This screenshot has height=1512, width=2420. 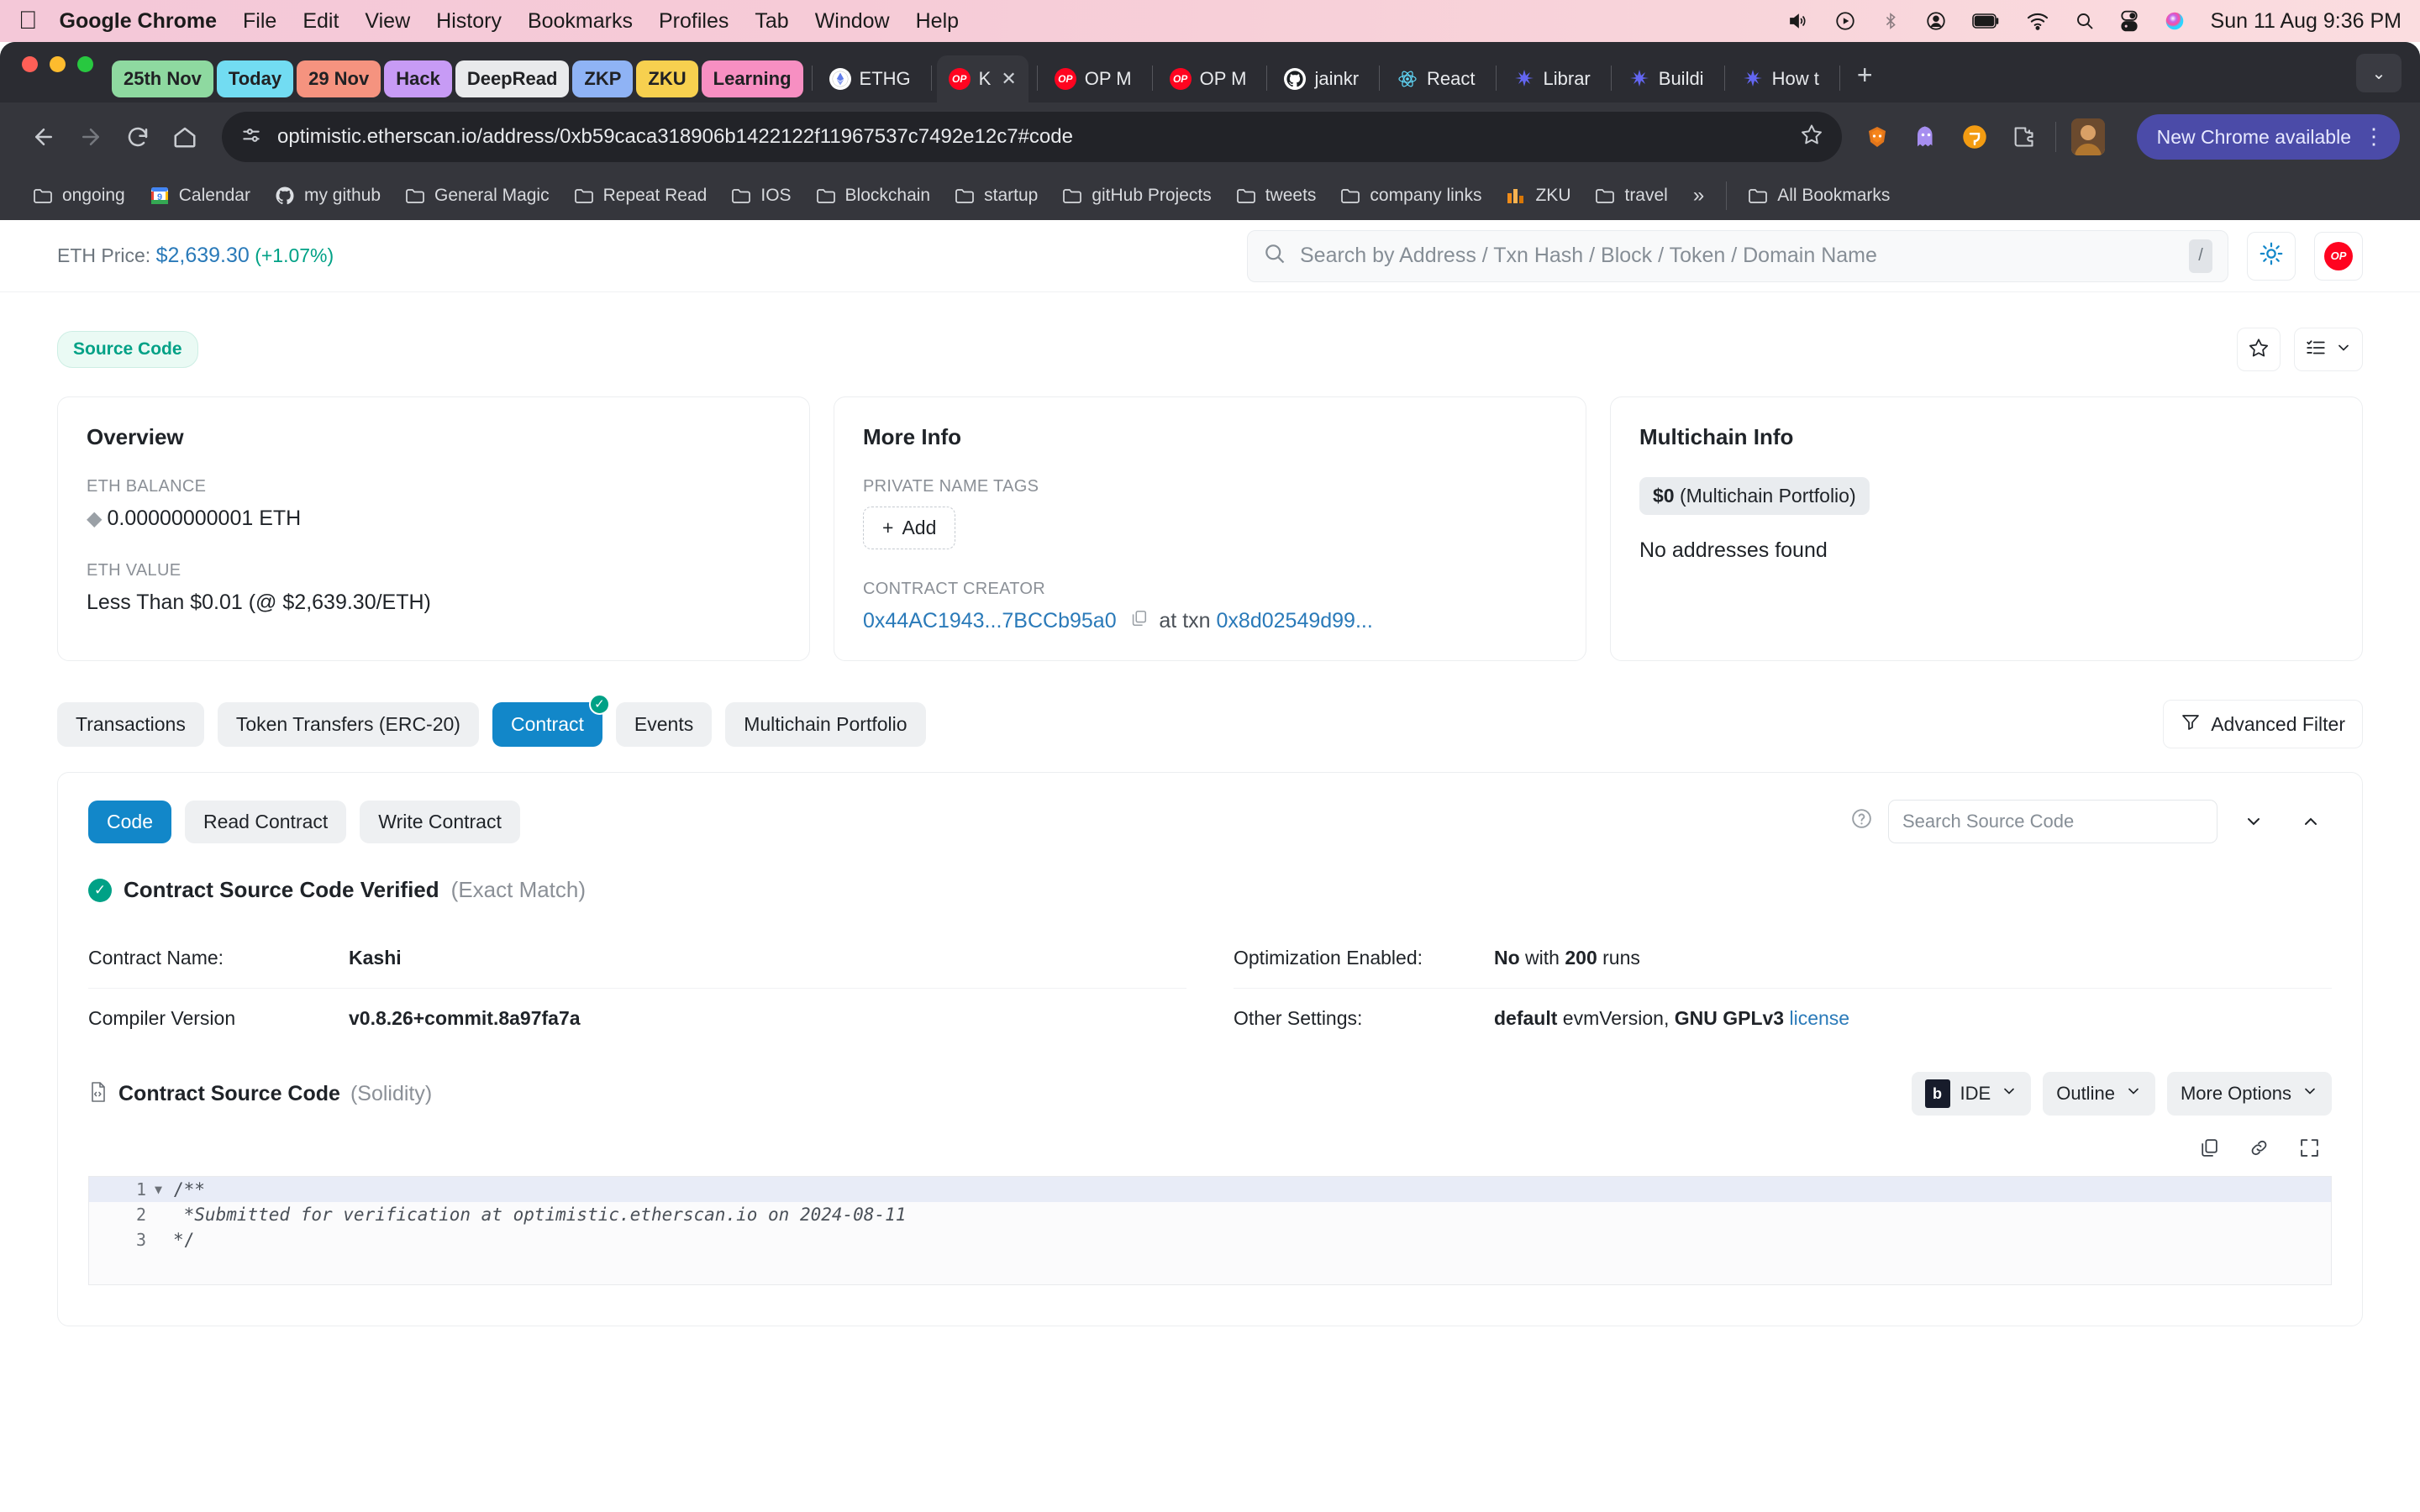 I want to click on menu-app-name: Google Chrome, so click(x=139, y=21).